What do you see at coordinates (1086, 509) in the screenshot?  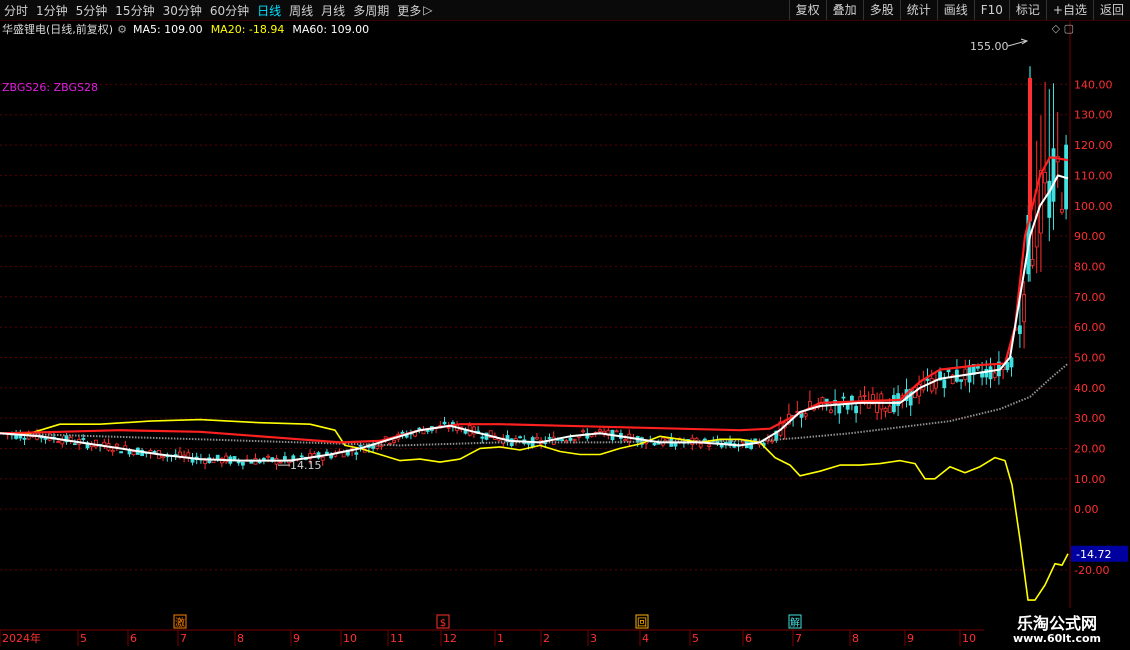 I see `y-tick-label-14: 0.00` at bounding box center [1086, 509].